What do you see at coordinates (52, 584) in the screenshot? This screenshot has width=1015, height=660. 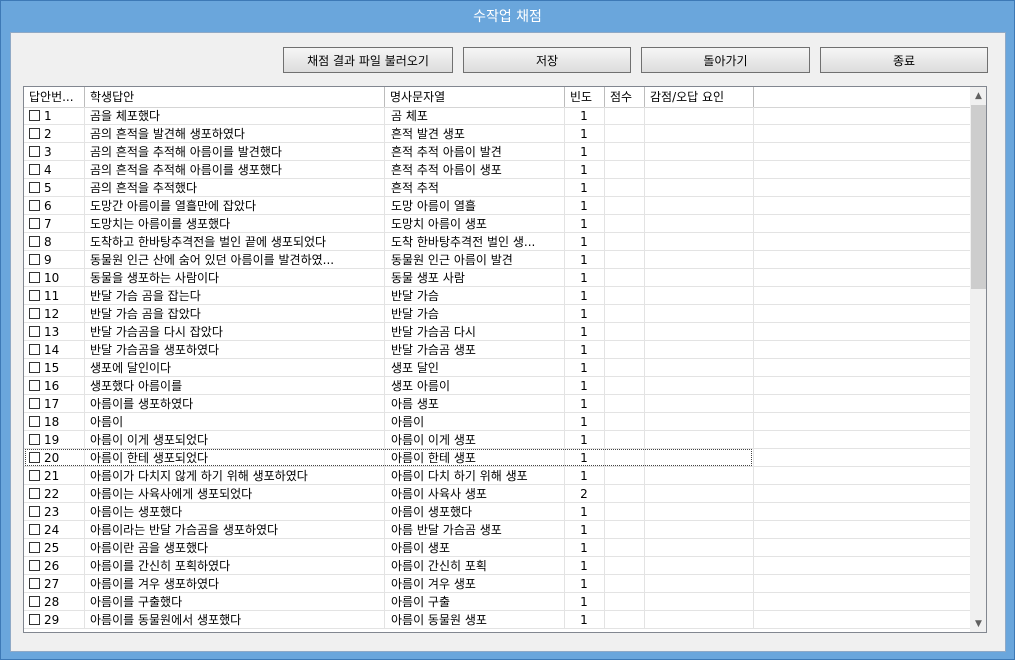 I see `answer-number-cell: 27` at bounding box center [52, 584].